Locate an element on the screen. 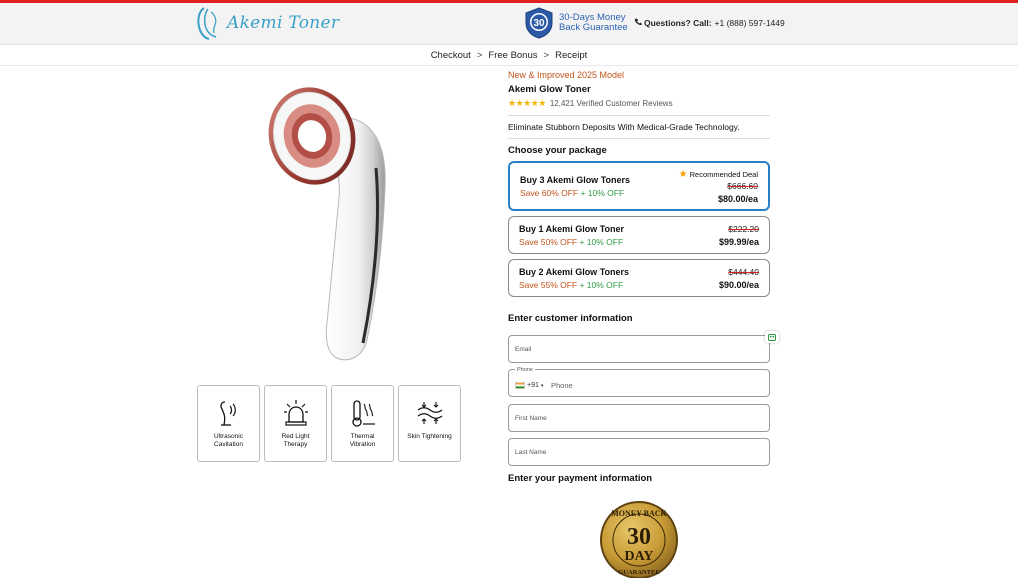 The width and height of the screenshot is (1018, 578). phone-floating-label: Phone is located at coordinates (525, 370).